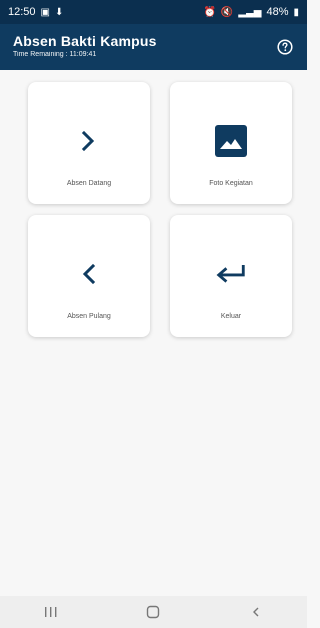 This screenshot has width=320, height=628. I want to click on battery-icon: ▮, so click(296, 12).